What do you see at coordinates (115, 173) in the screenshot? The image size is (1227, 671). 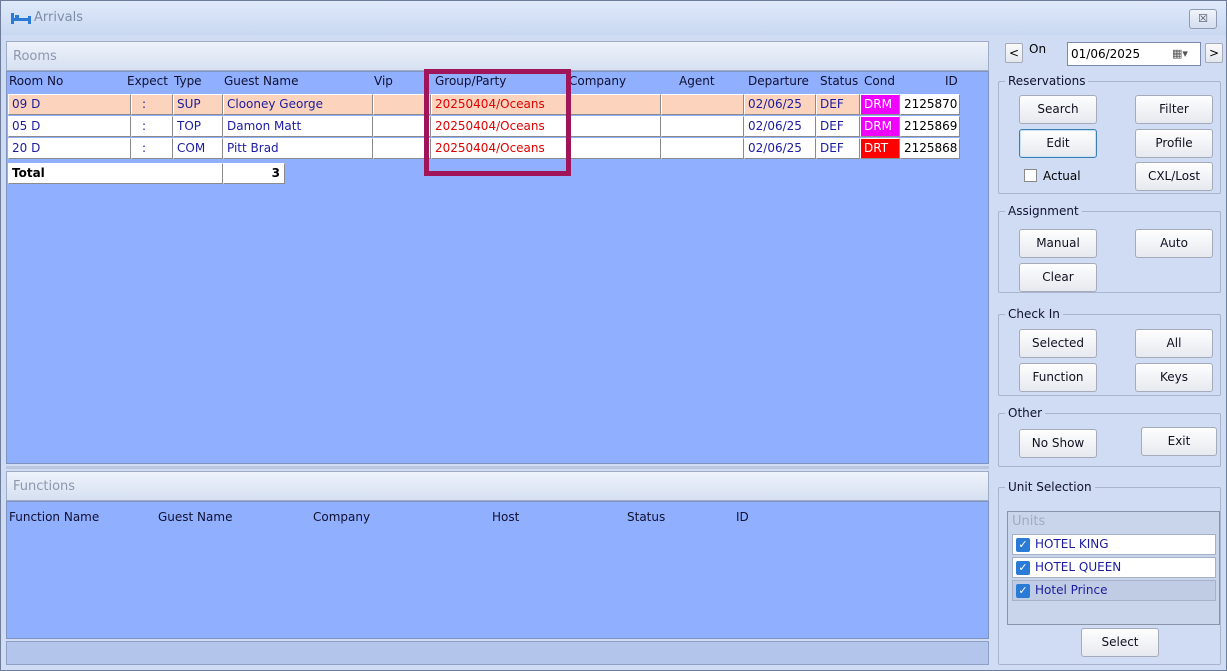 I see `total-label: Total` at bounding box center [115, 173].